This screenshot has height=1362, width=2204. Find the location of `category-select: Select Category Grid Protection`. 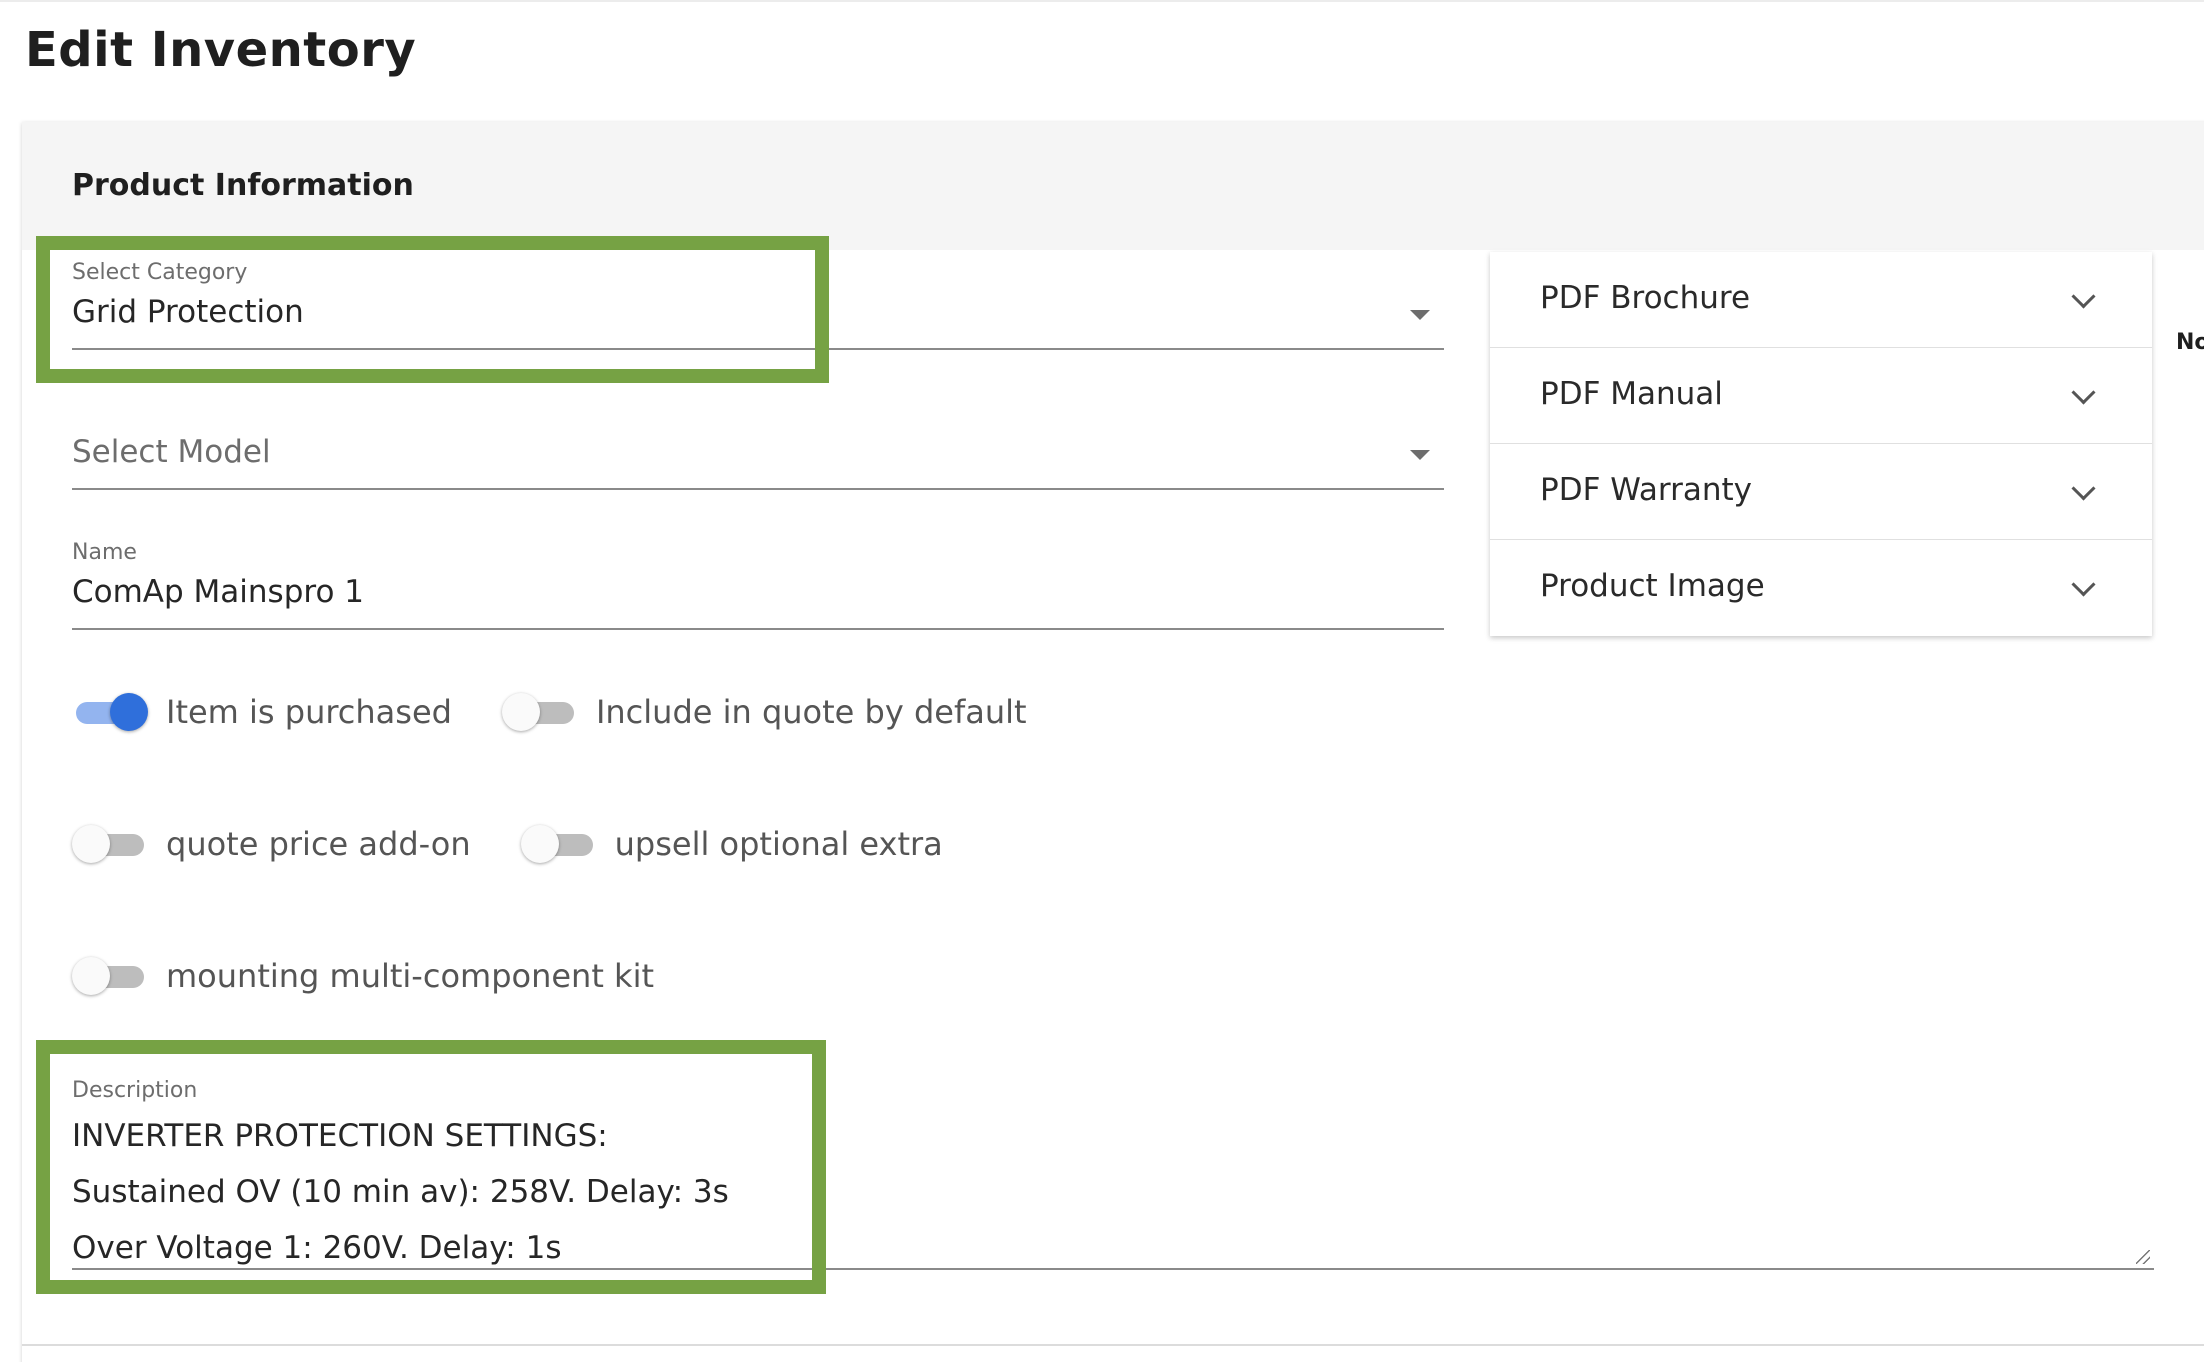

category-select: Select Category Grid Protection is located at coordinates (758, 301).